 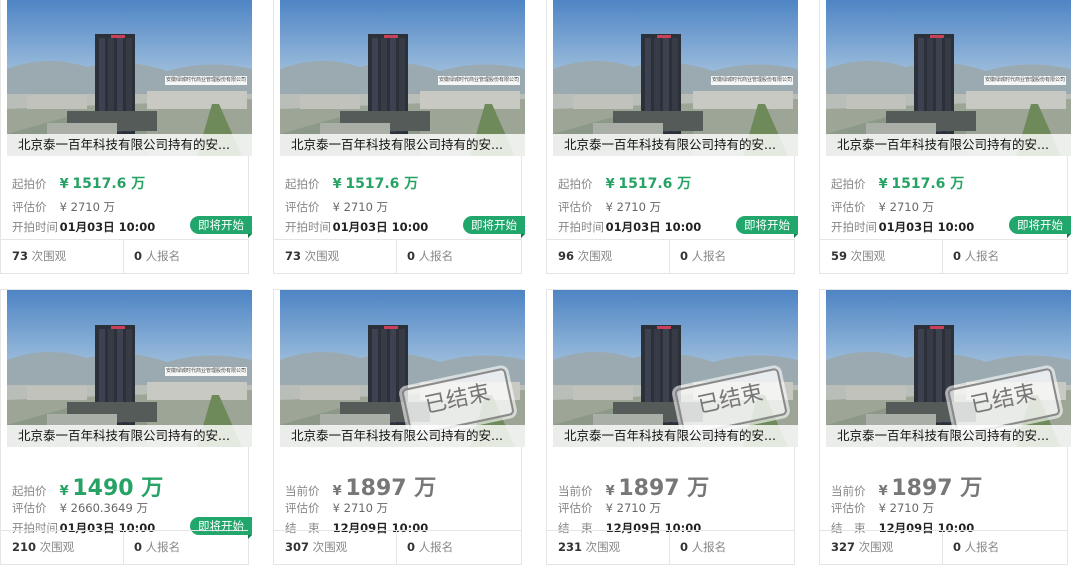 I want to click on time-label: 开拍时间, so click(x=581, y=227).